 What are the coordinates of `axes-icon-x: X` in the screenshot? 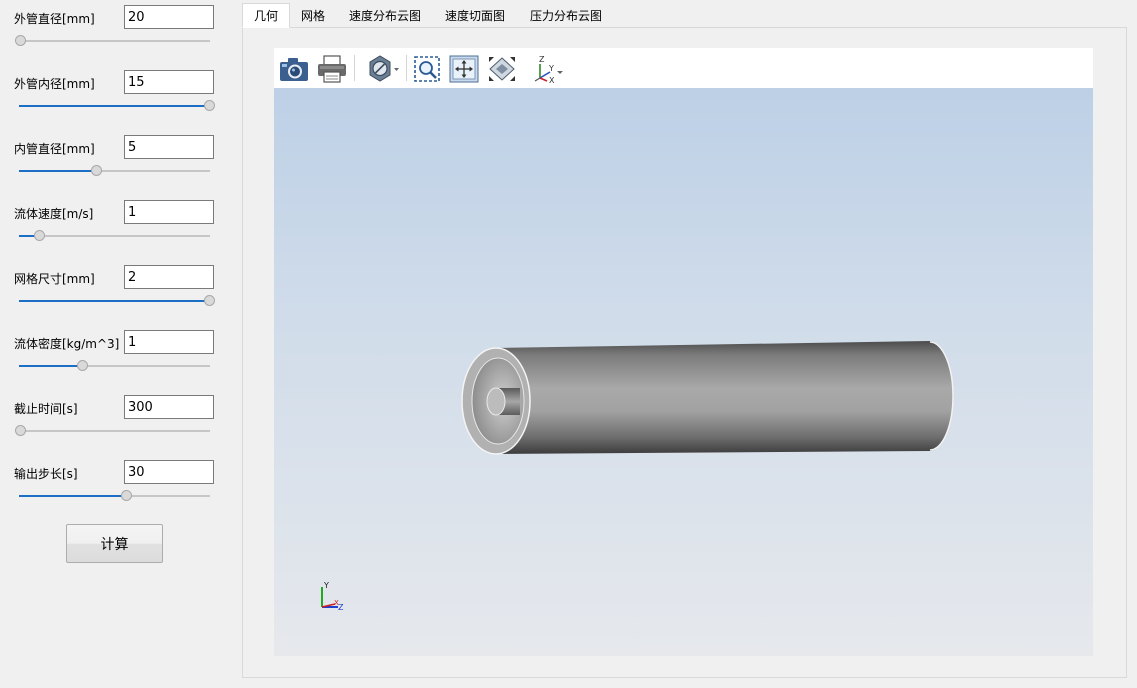 It's located at (552, 80).